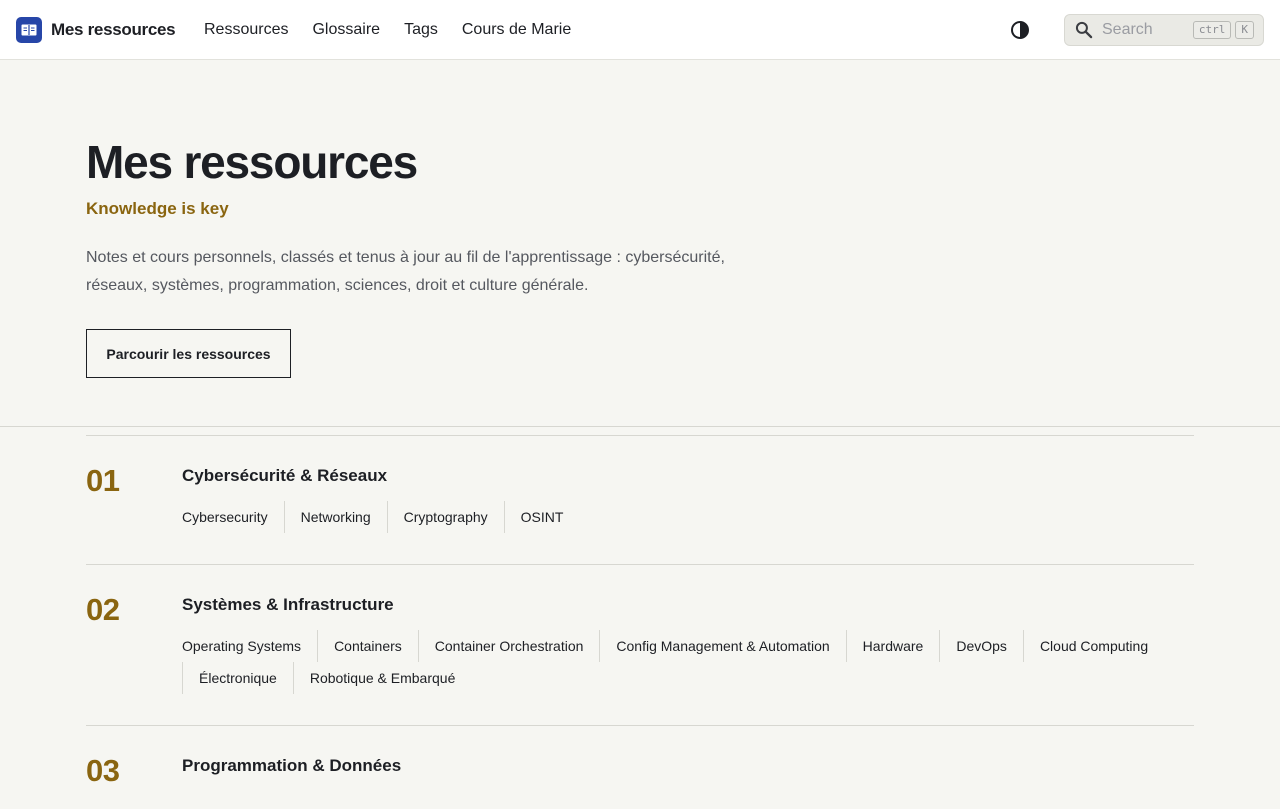  I want to click on search-icon, so click(1084, 30).